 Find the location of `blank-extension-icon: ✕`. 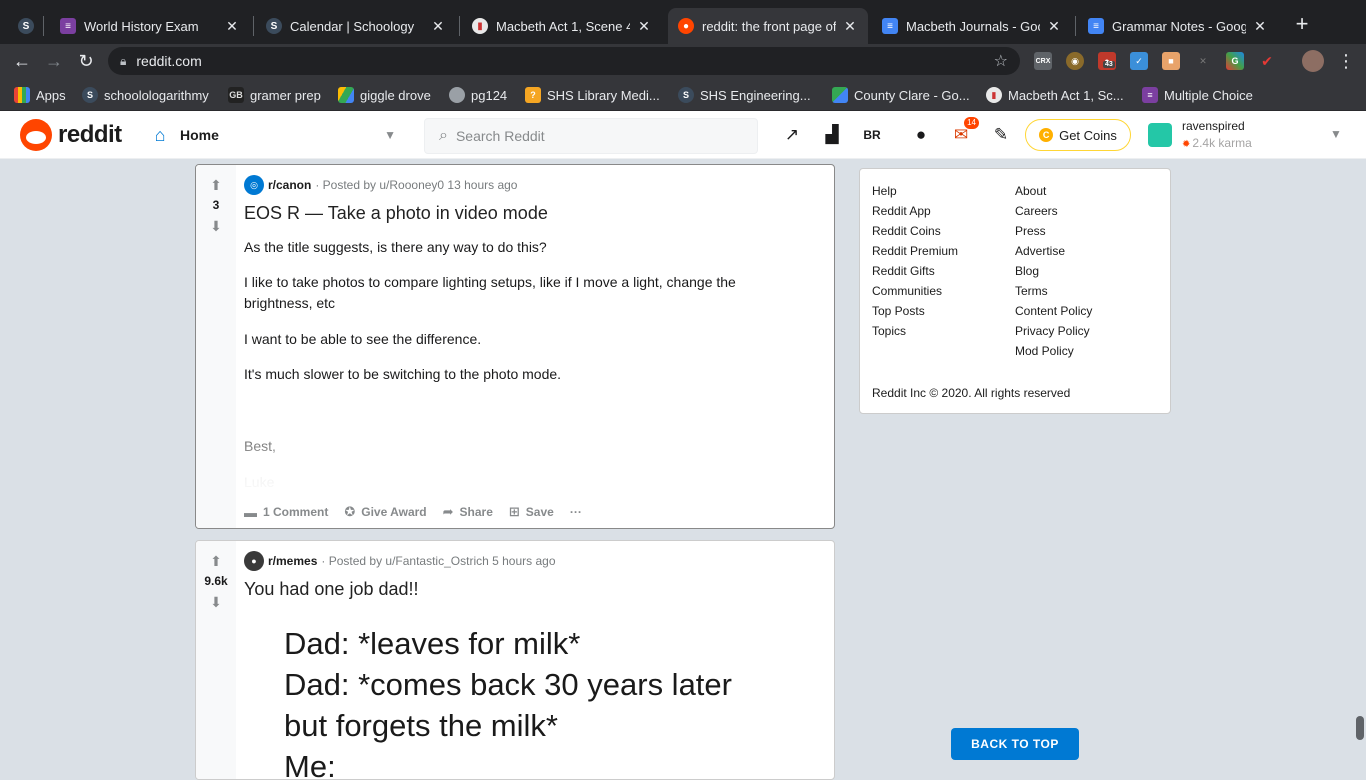

blank-extension-icon: ✕ is located at coordinates (1203, 61).